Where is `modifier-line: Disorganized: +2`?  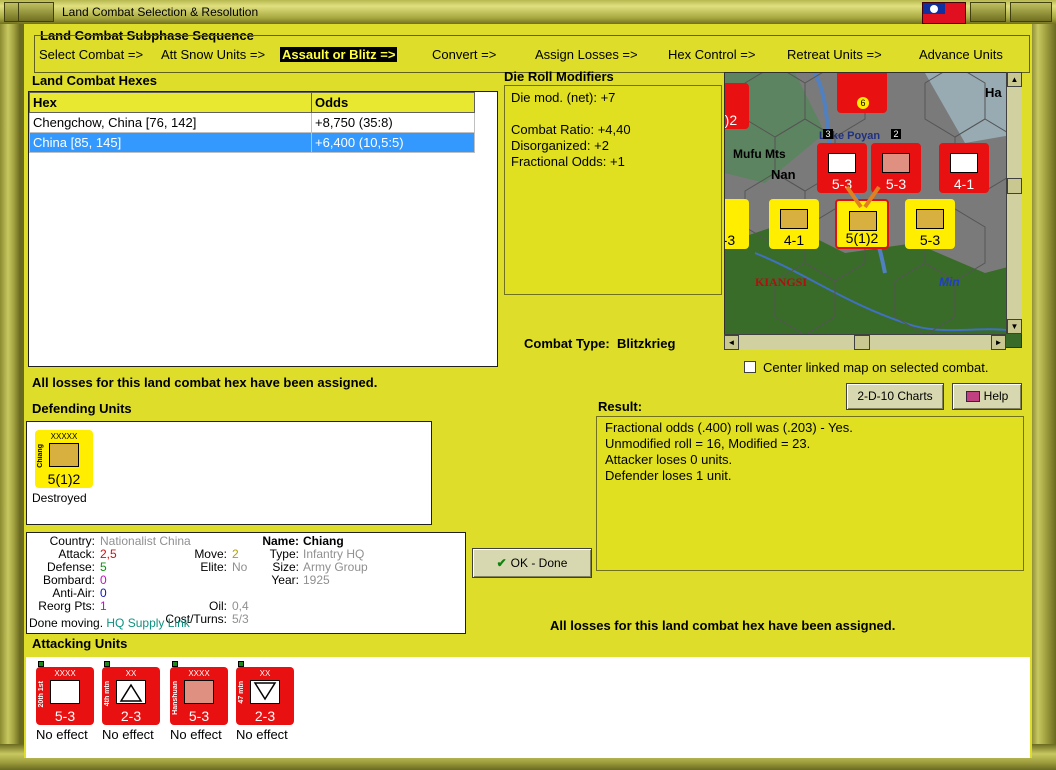 modifier-line: Disorganized: +2 is located at coordinates (560, 145).